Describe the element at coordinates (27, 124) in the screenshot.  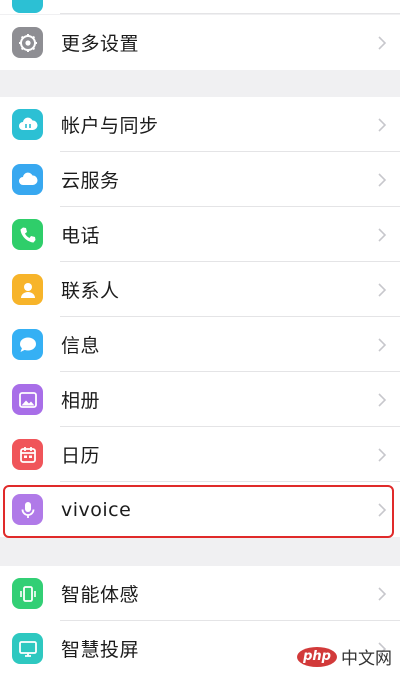
I see `cloud-sync-icon` at that location.